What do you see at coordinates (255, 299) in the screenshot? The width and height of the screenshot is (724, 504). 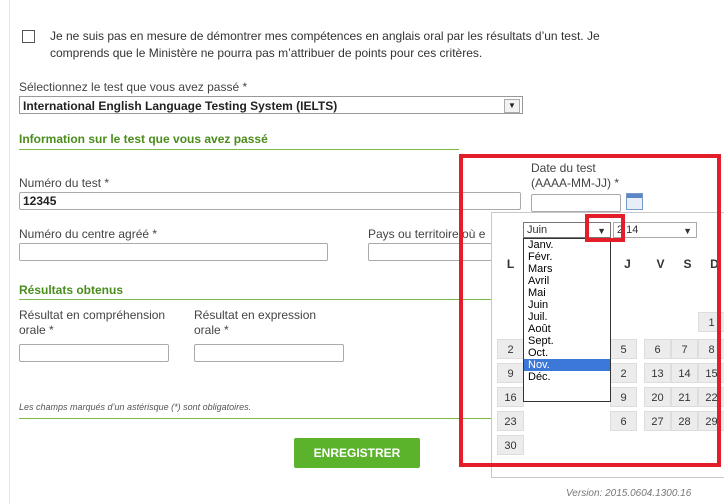 I see `section-results-divider` at bounding box center [255, 299].